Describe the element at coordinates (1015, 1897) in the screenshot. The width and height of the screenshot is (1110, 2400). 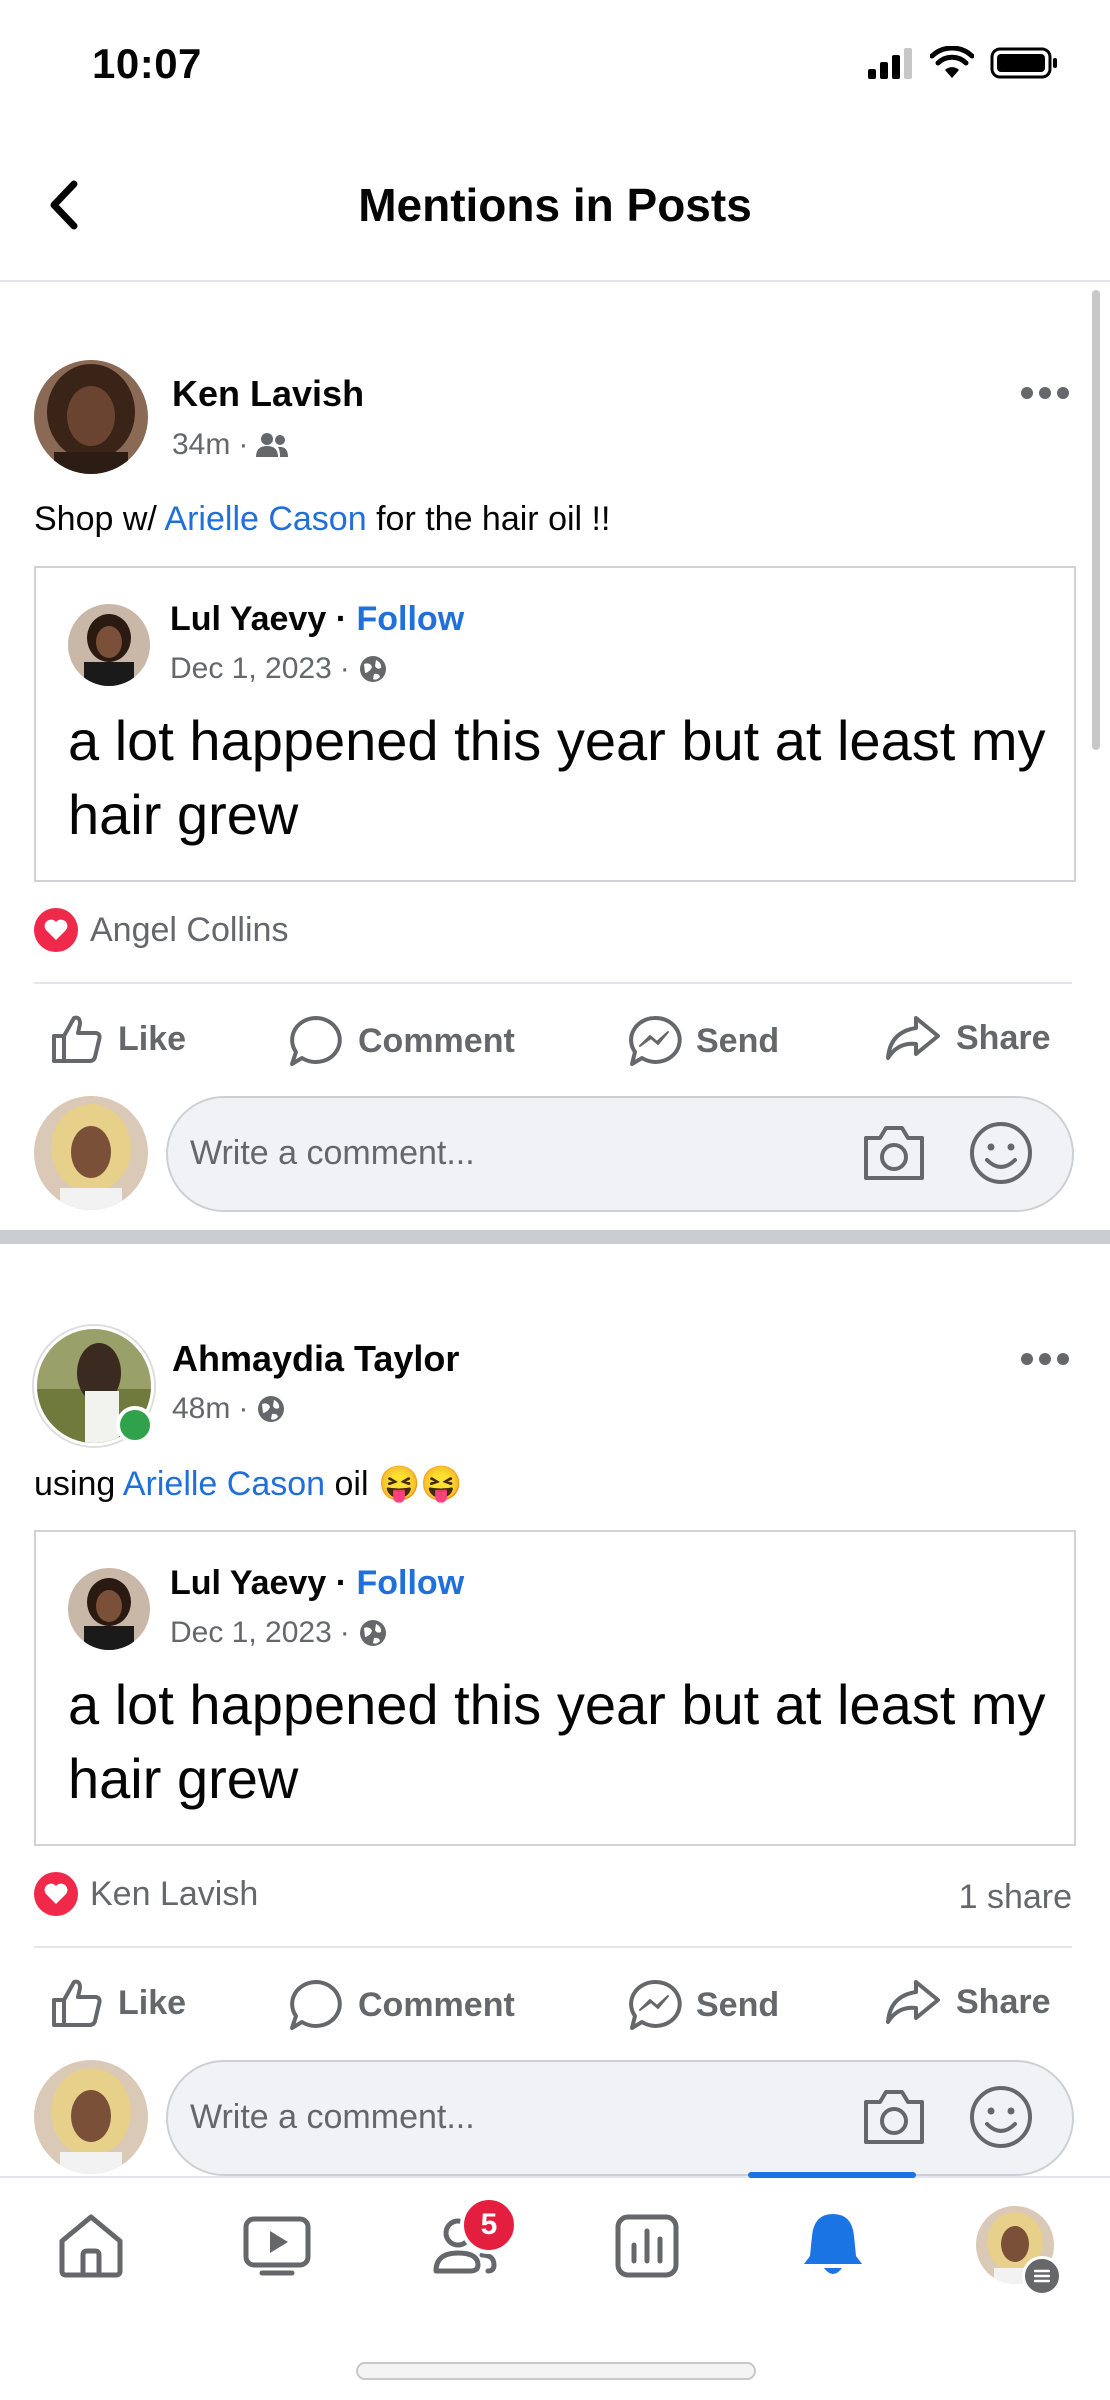
I see `share-count: 1 share` at that location.